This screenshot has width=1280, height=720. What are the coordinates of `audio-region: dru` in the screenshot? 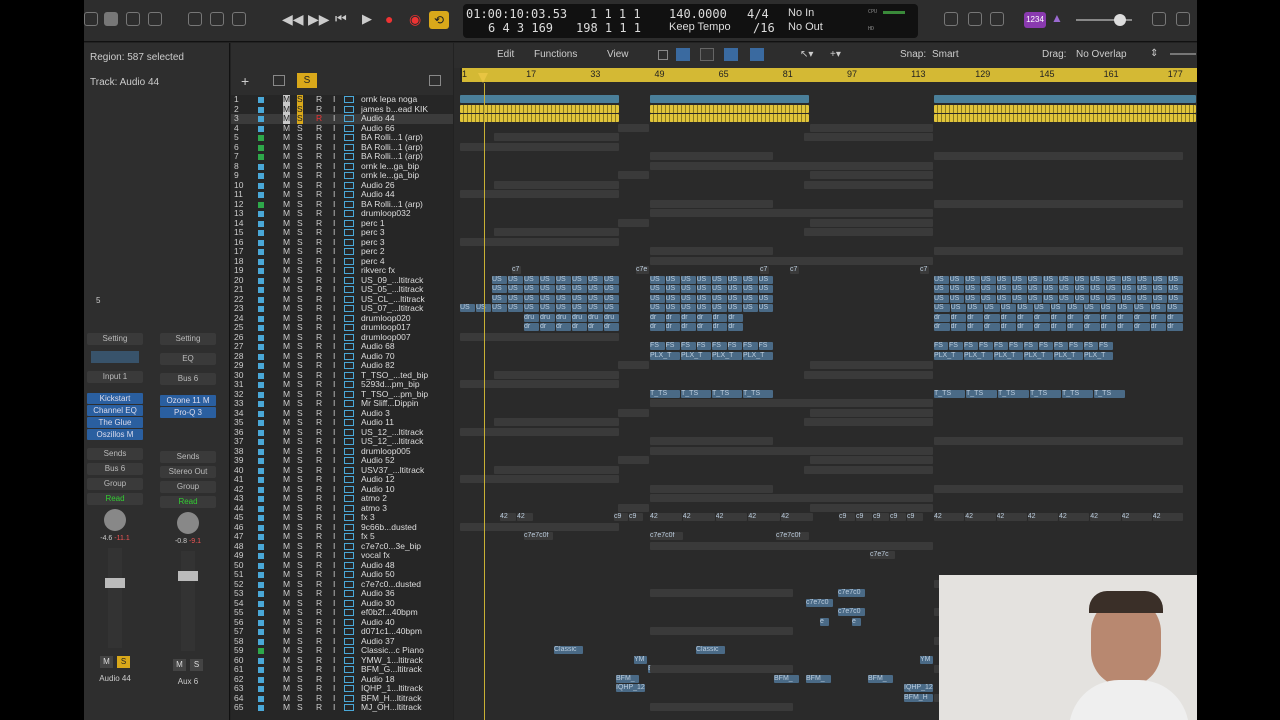 It's located at (531, 317).